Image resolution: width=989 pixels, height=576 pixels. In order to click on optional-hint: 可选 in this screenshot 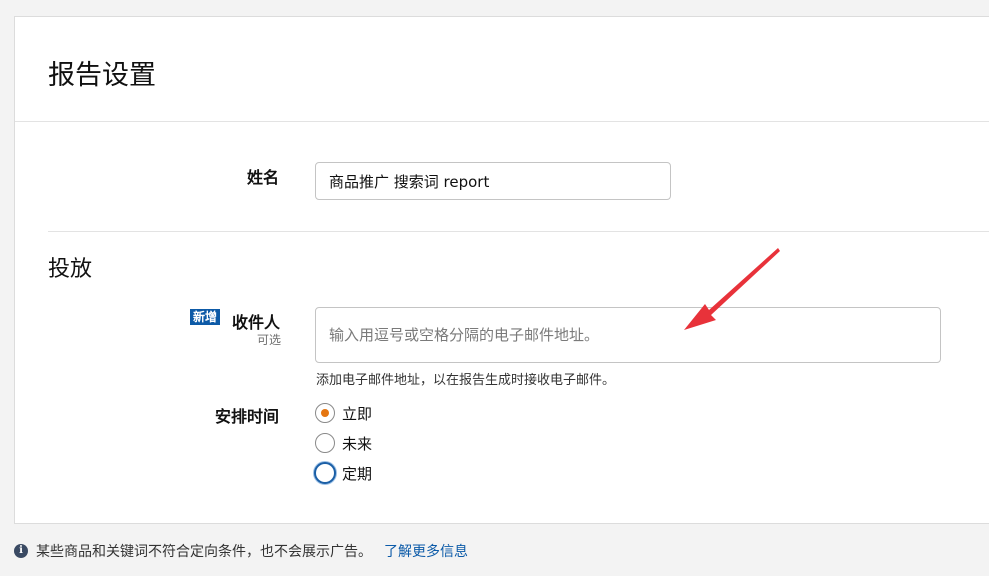, I will do `click(268, 340)`.